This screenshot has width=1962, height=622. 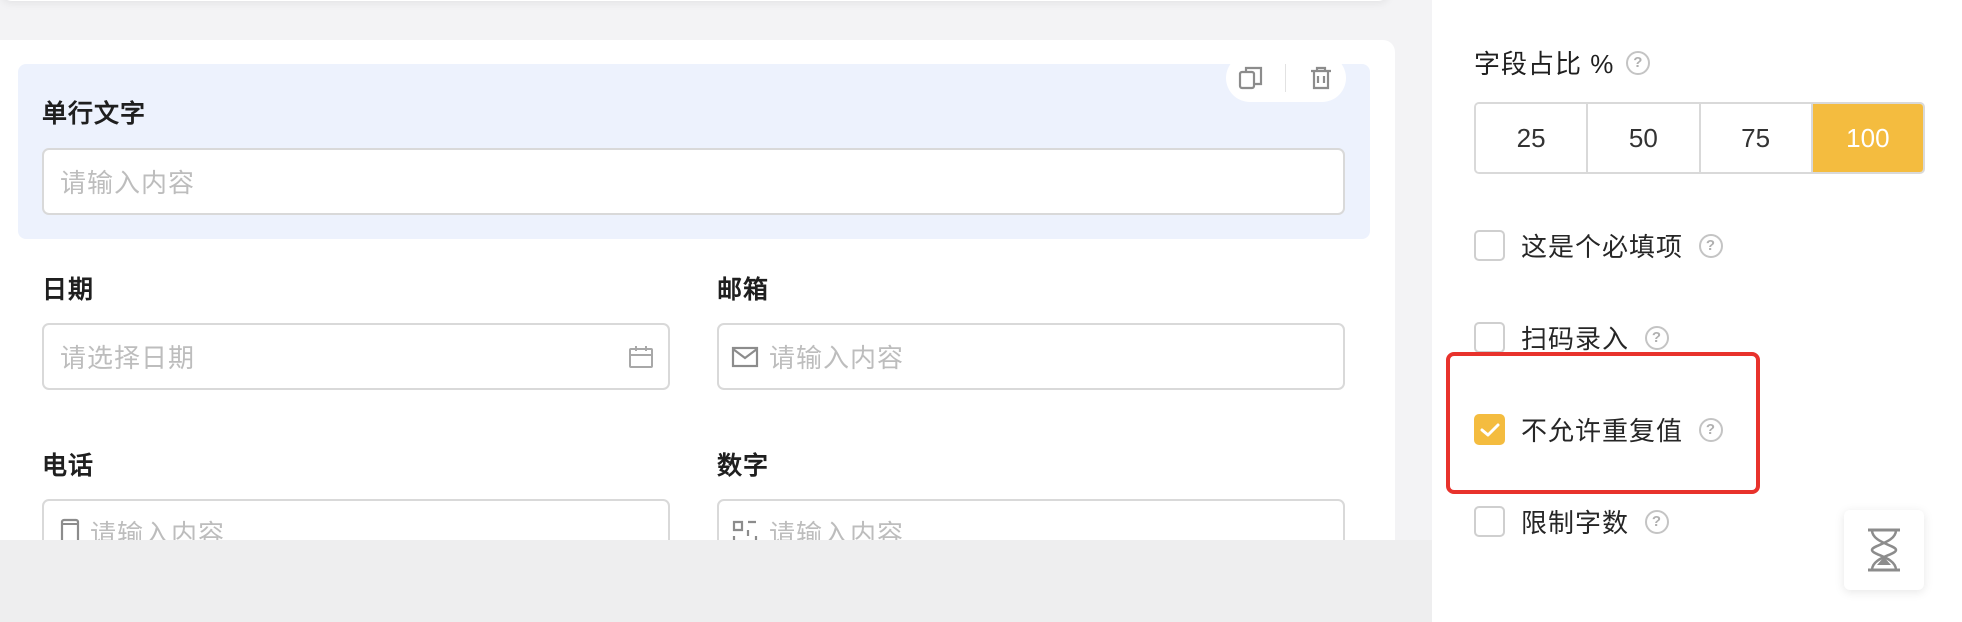 I want to click on required-label: 这是个必填项, so click(x=1602, y=247).